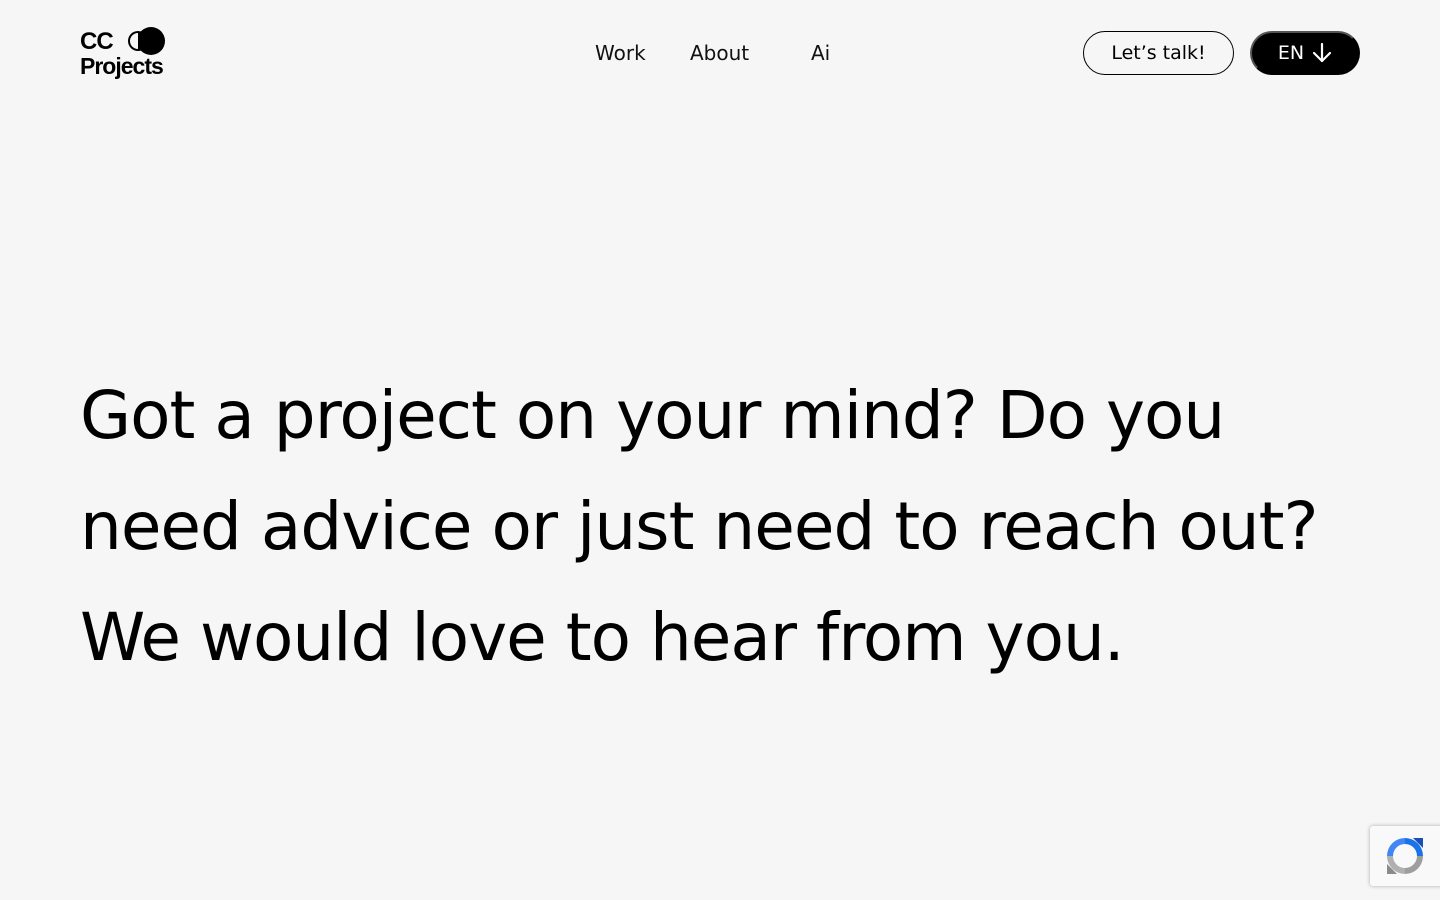 This screenshot has height=900, width=1440. I want to click on recaptcha-badge, so click(1405, 856).